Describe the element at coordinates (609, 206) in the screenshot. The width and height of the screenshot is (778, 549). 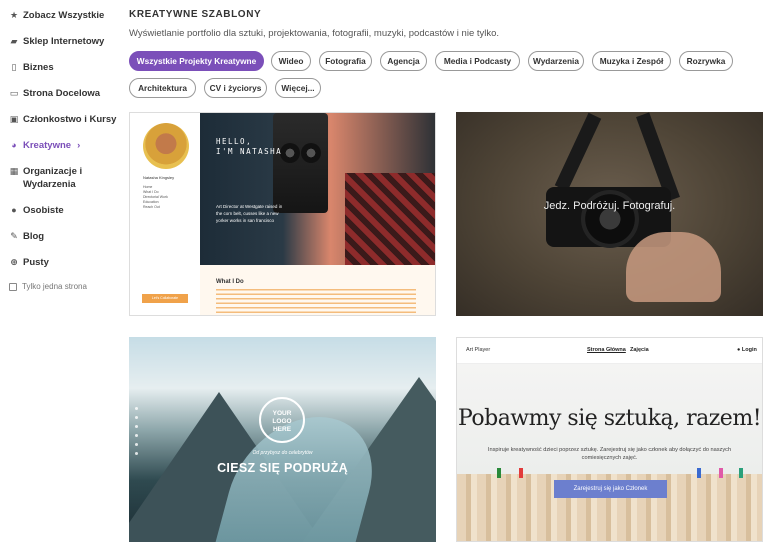
I see `template-overlay-text: Jedz. Podróżuj. Fotografuj.` at that location.